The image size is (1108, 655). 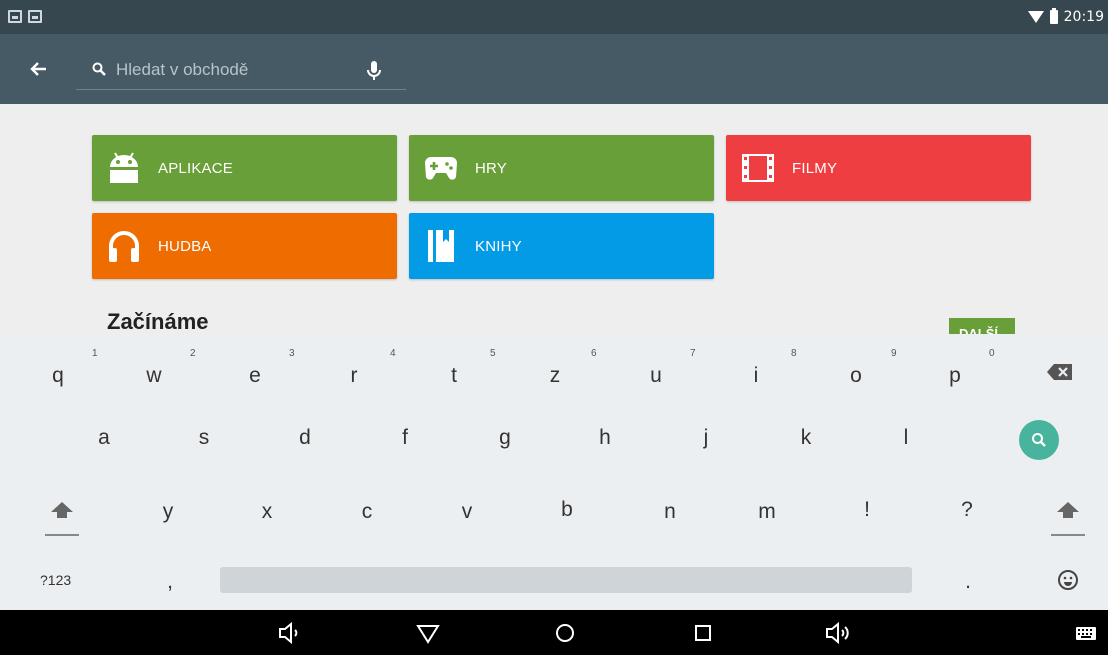 What do you see at coordinates (55, 580) in the screenshot?
I see `symbols-key: ?123` at bounding box center [55, 580].